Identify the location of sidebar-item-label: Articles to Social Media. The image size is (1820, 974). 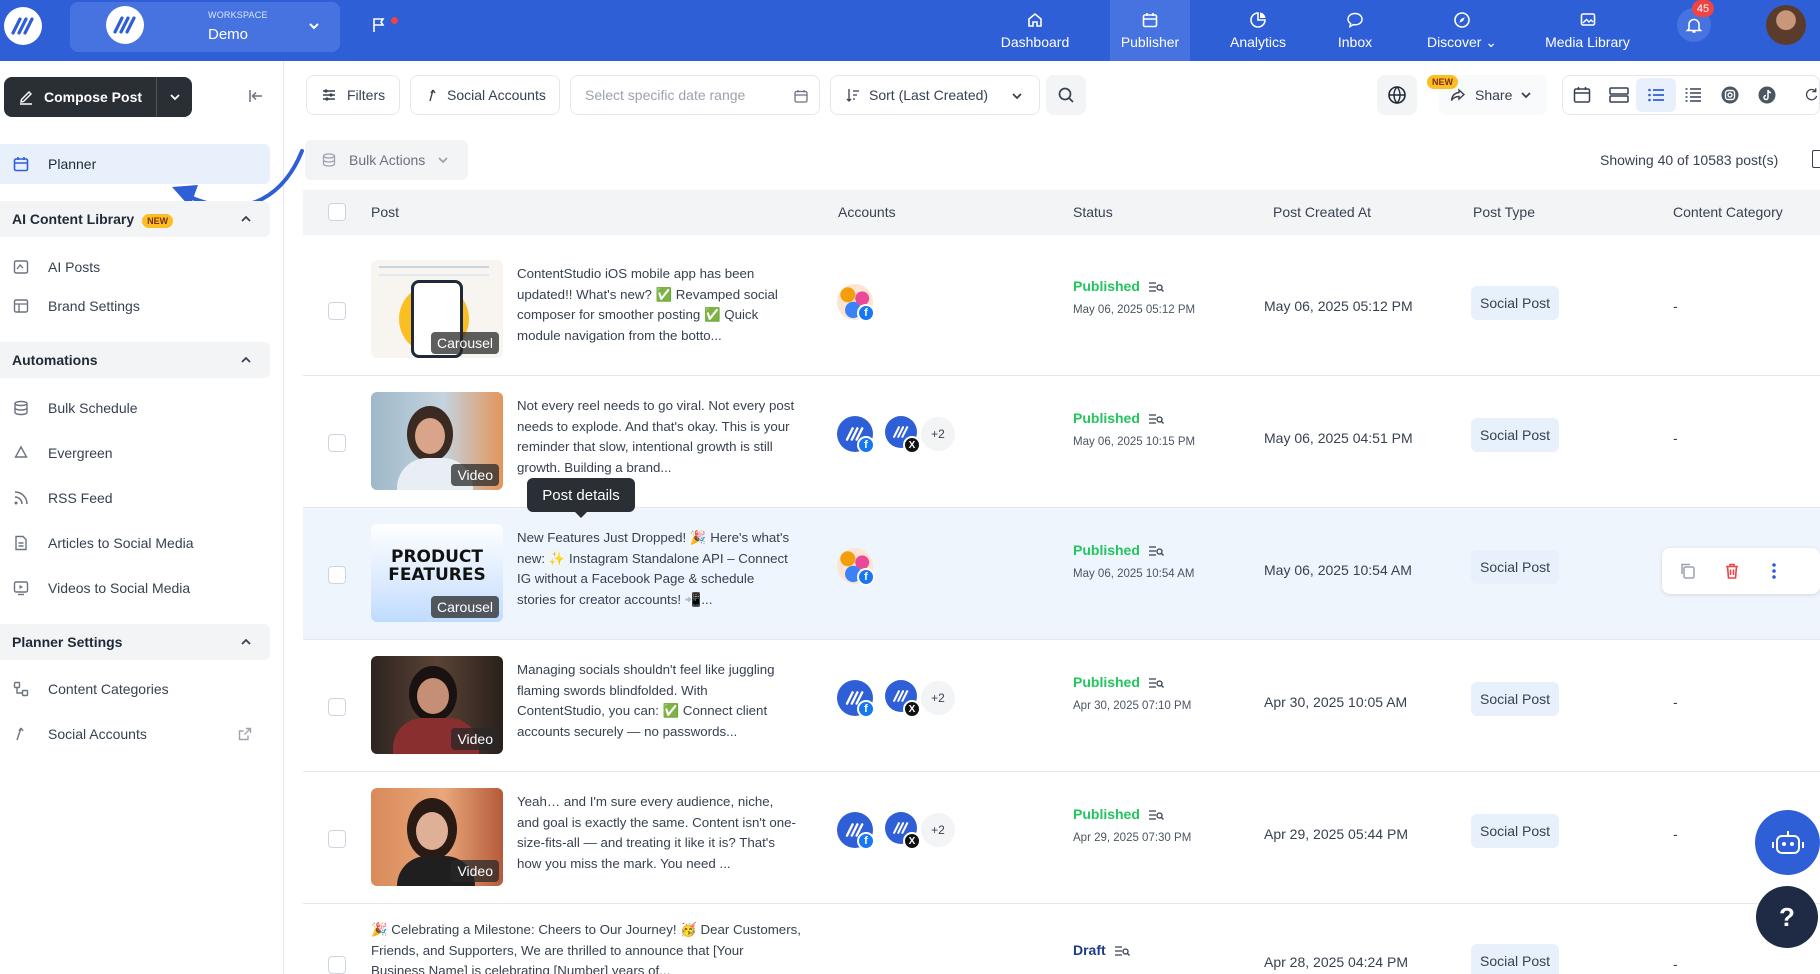
(121, 543).